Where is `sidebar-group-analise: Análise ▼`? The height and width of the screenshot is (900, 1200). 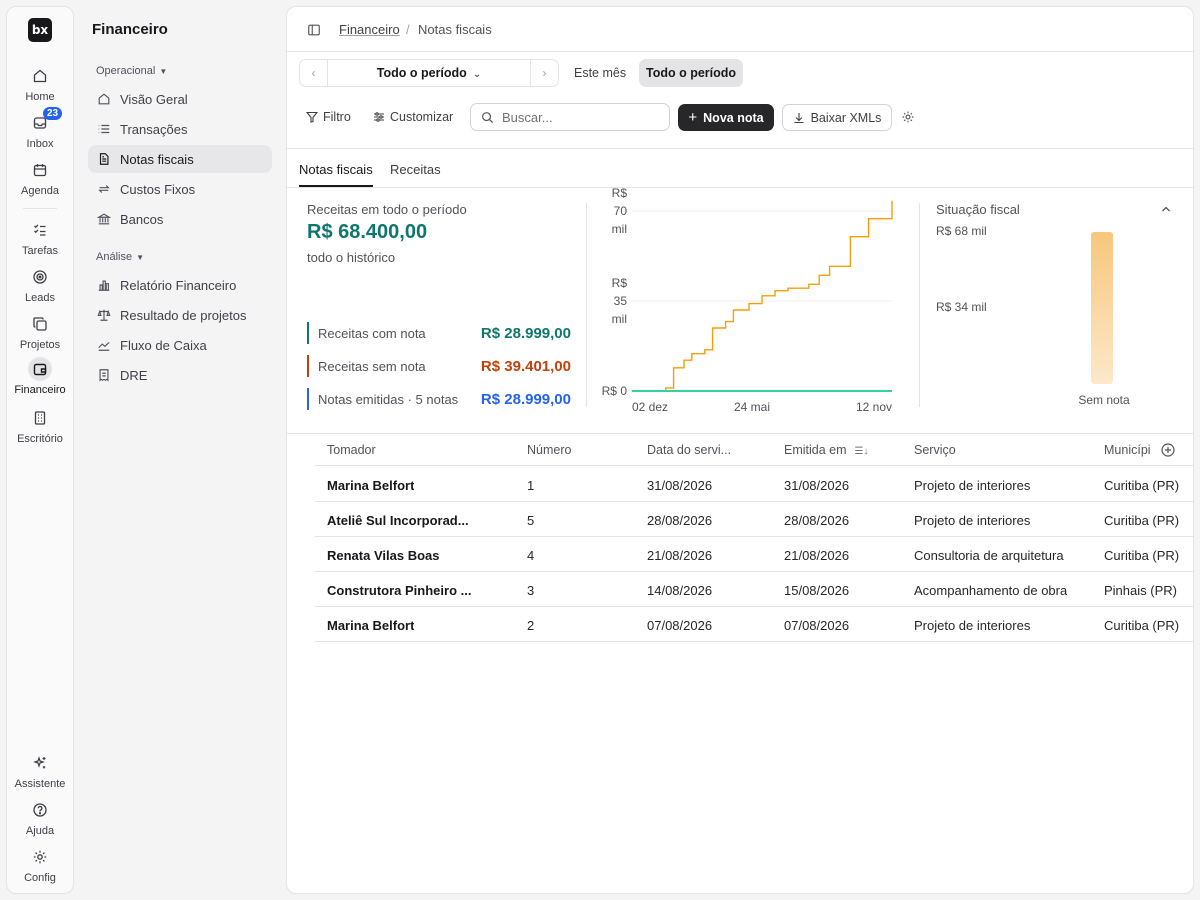
sidebar-group-analise: Análise ▼ is located at coordinates (120, 257).